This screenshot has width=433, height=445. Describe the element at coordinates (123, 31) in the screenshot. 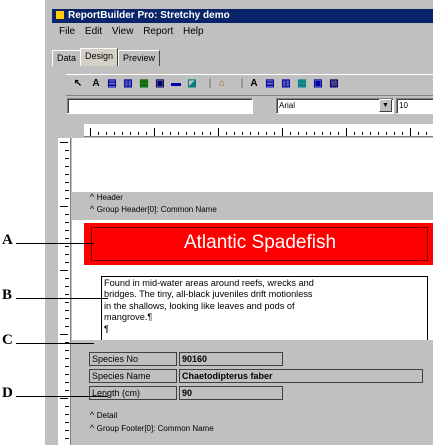

I see `menu-view: View` at that location.